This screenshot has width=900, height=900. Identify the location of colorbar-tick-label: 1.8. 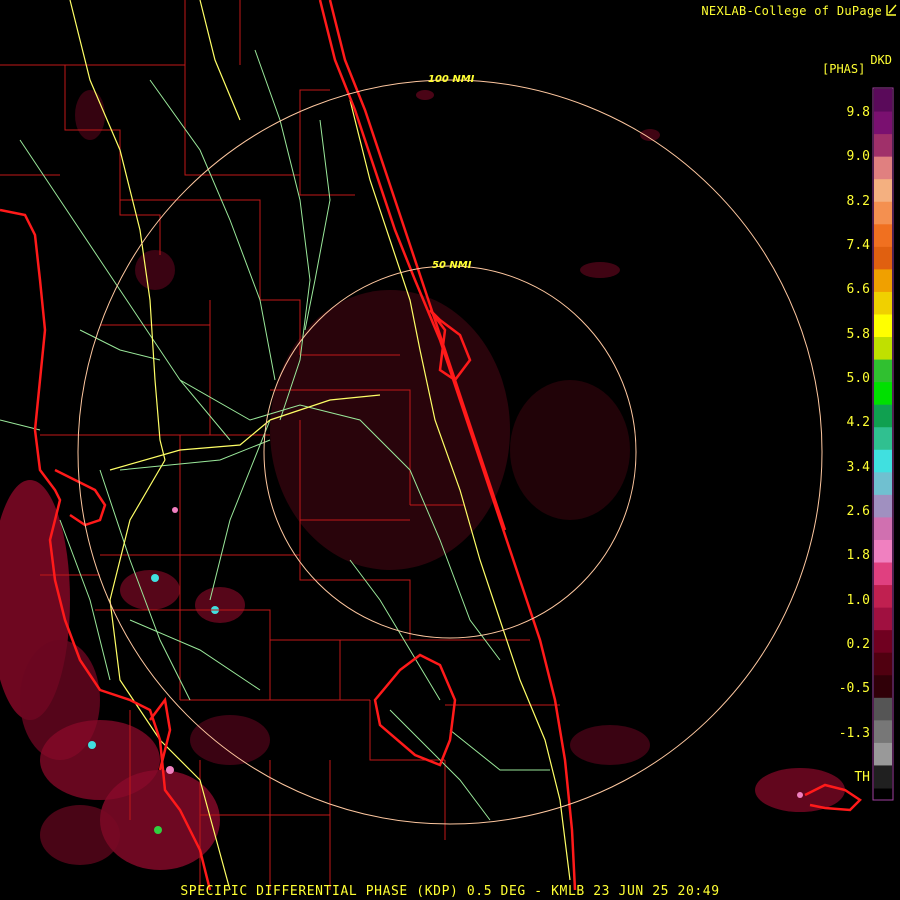
(858, 556).